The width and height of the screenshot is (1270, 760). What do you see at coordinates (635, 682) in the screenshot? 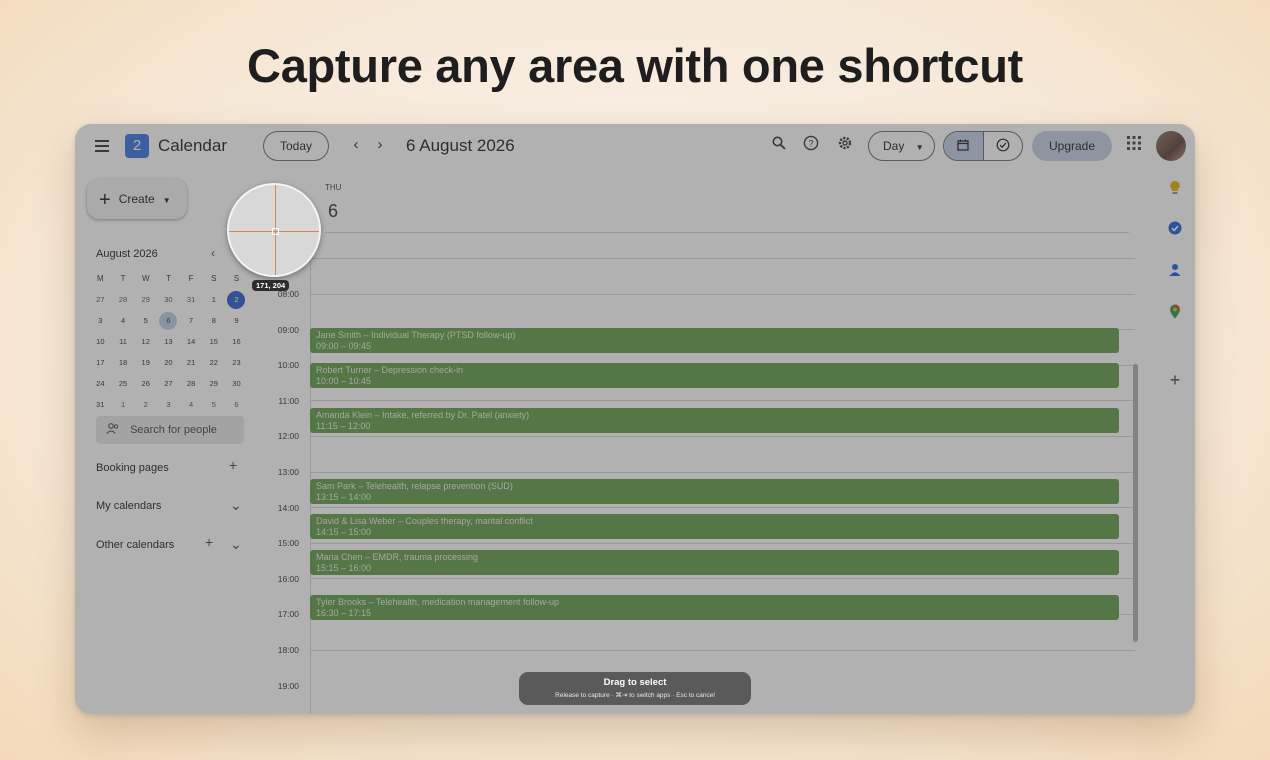
I see `toast-title: Drag to select` at bounding box center [635, 682].